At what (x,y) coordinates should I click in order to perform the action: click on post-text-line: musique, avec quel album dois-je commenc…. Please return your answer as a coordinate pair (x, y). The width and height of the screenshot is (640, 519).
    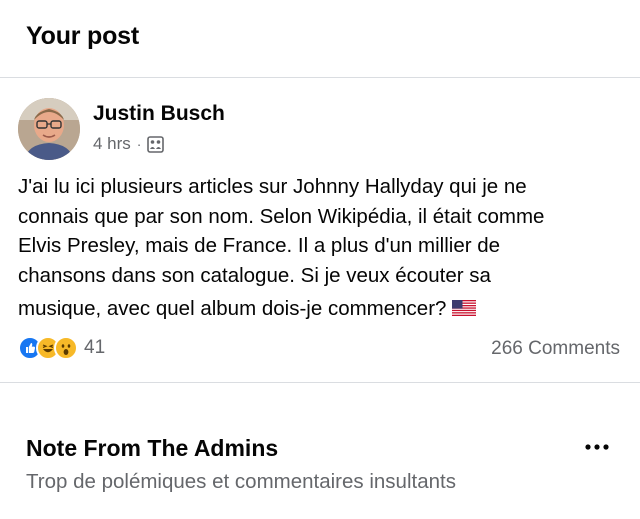
    Looking at the image, I should click on (232, 308).